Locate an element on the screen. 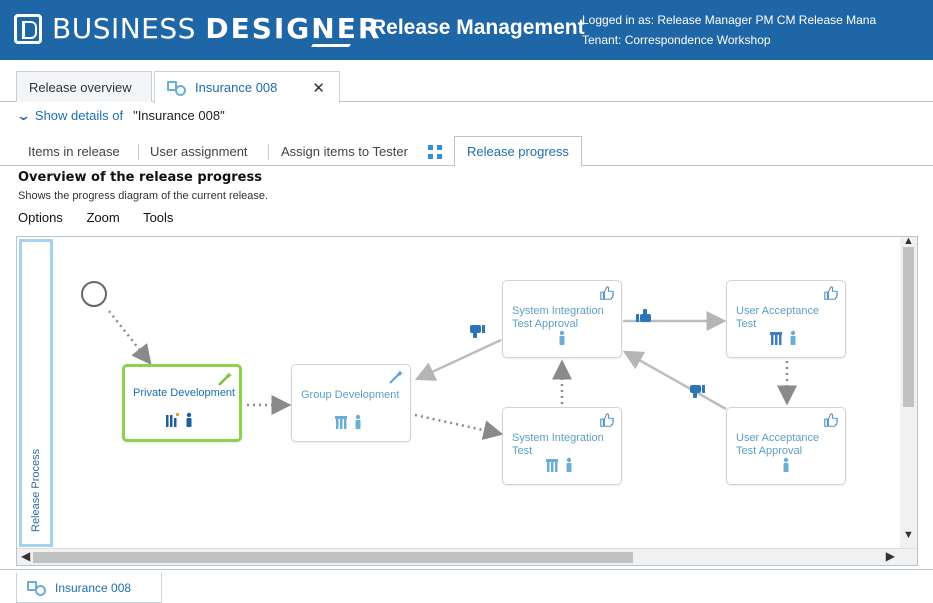 This screenshot has width=933, height=603. vertical-scrollbar: ▲ ▼ is located at coordinates (908, 393).